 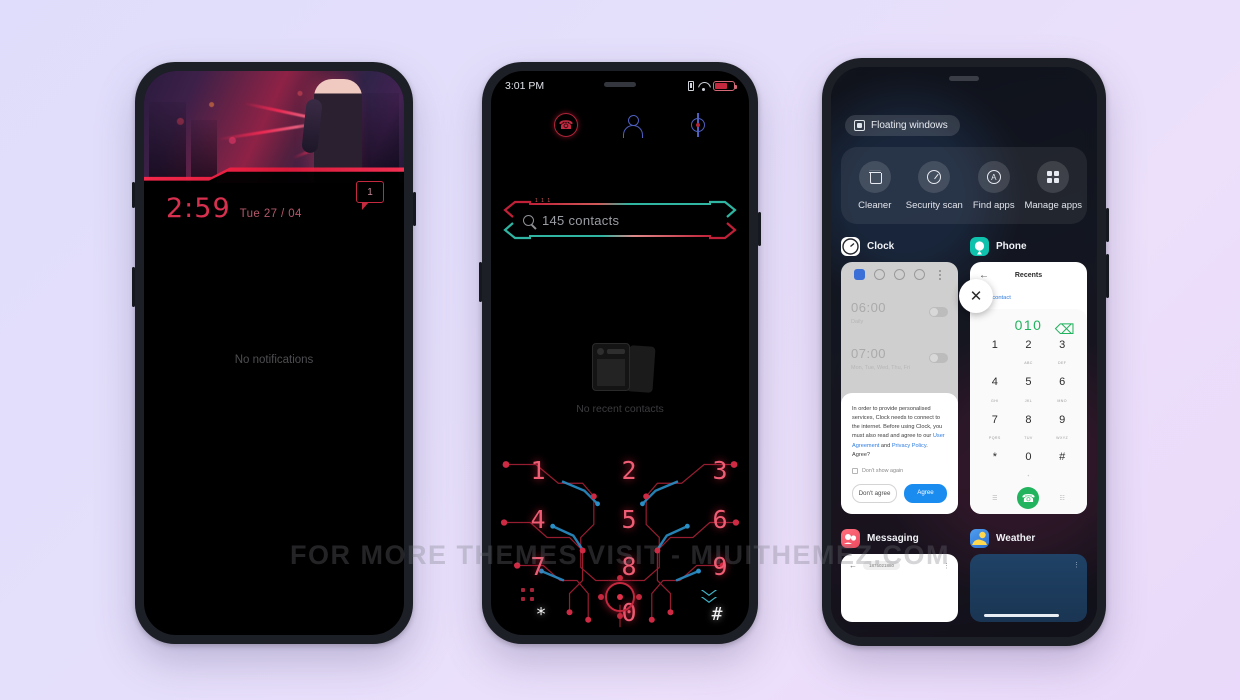 I want to click on stopwatch-tab-icon, so click(x=920, y=274).